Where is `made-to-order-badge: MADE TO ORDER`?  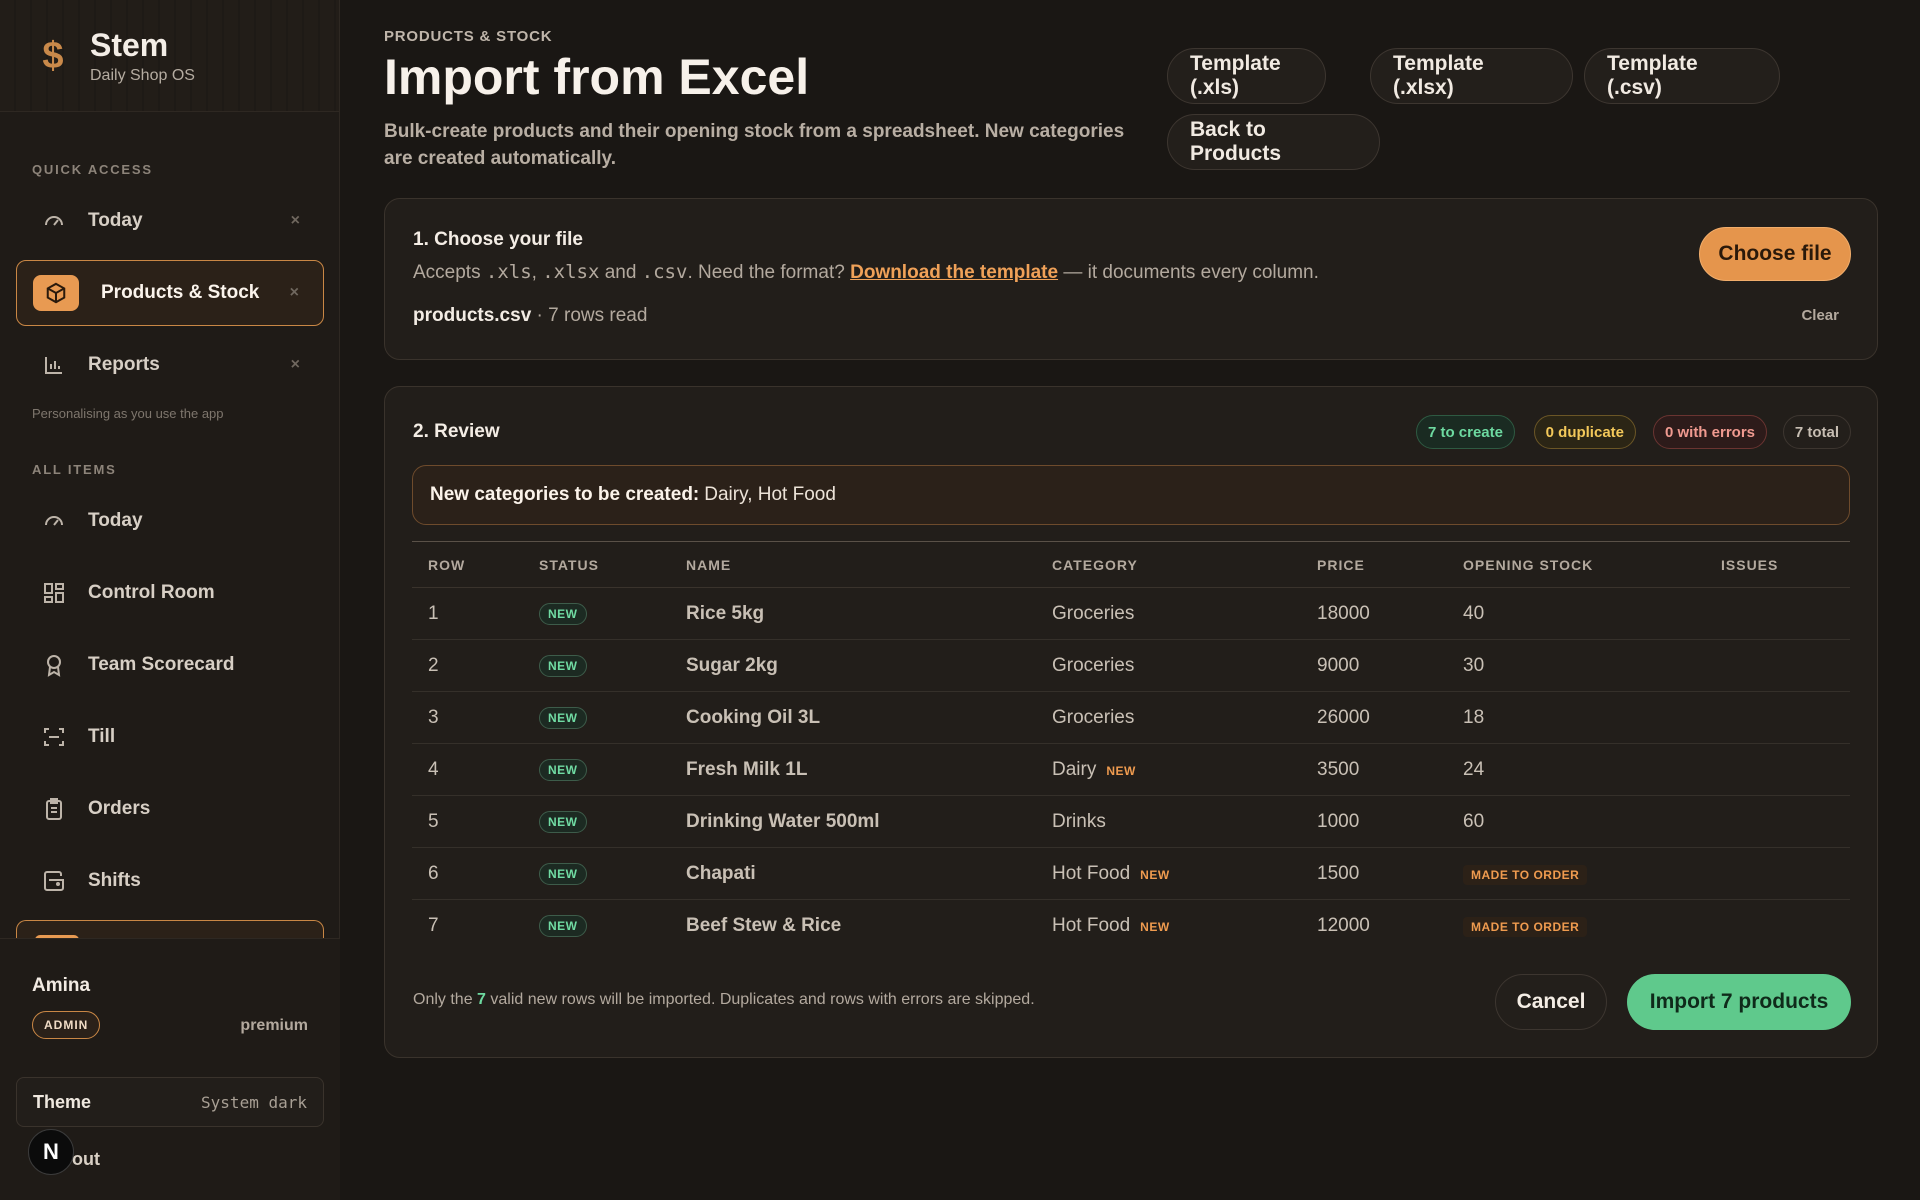
made-to-order-badge: MADE TO ORDER is located at coordinates (1525, 926).